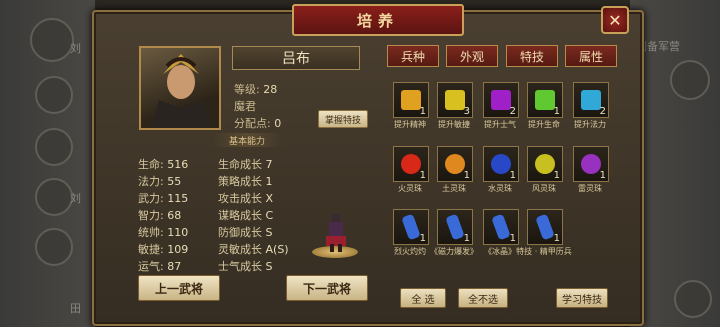  What do you see at coordinates (179, 288) in the screenshot?
I see `prev-hero-button: 上一武将` at bounding box center [179, 288].